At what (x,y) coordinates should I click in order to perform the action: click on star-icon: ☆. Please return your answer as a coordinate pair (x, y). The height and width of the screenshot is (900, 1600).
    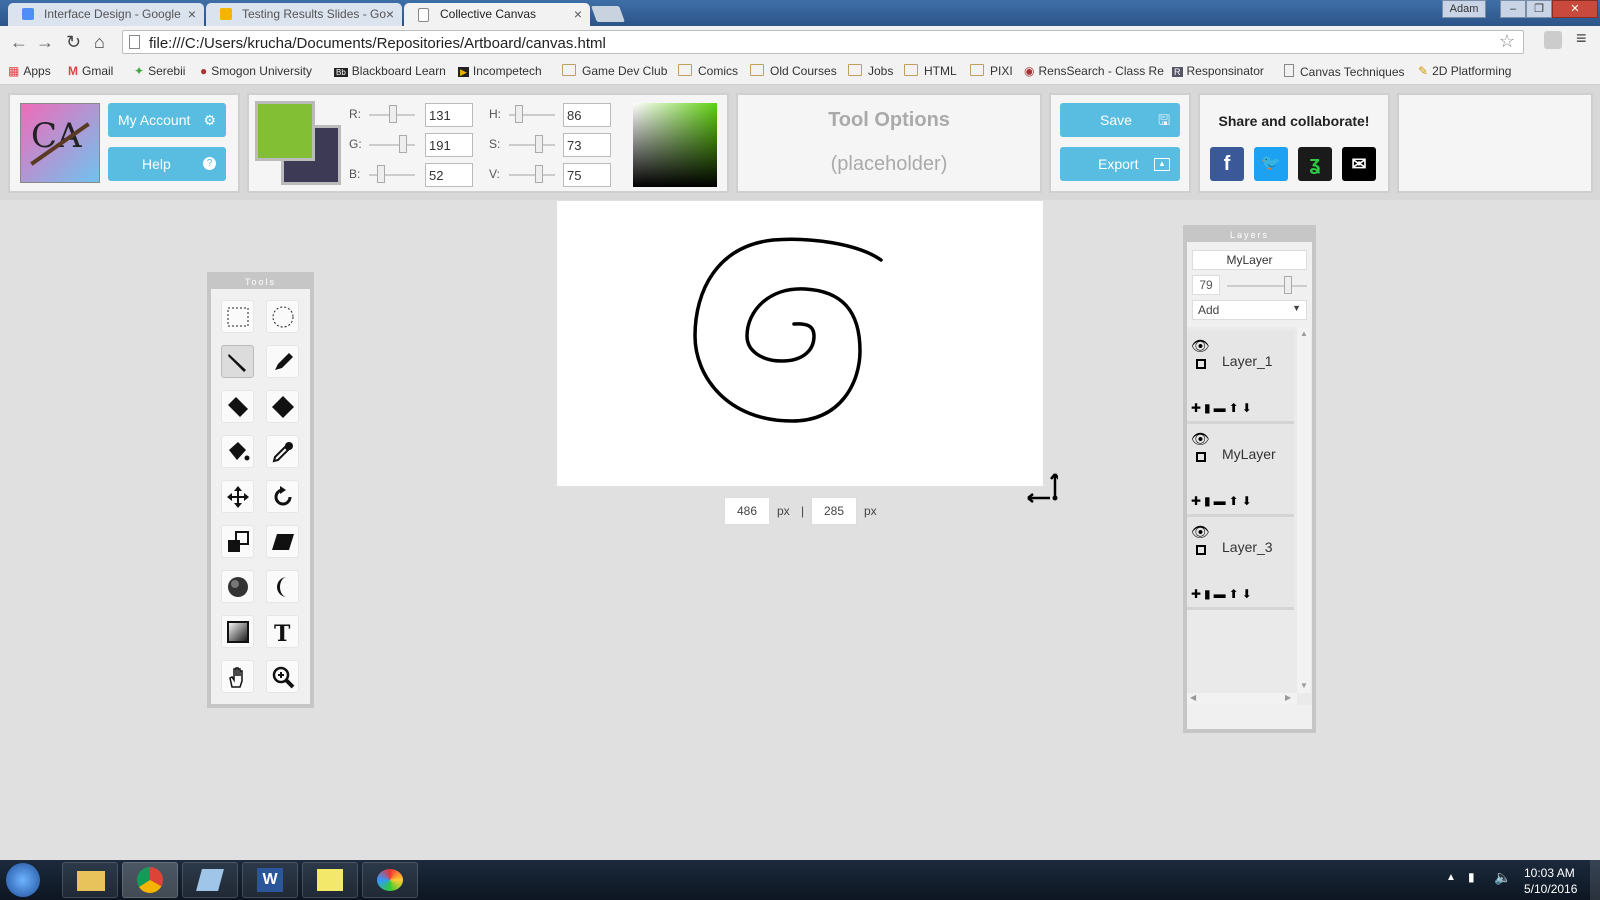
    Looking at the image, I should click on (1507, 41).